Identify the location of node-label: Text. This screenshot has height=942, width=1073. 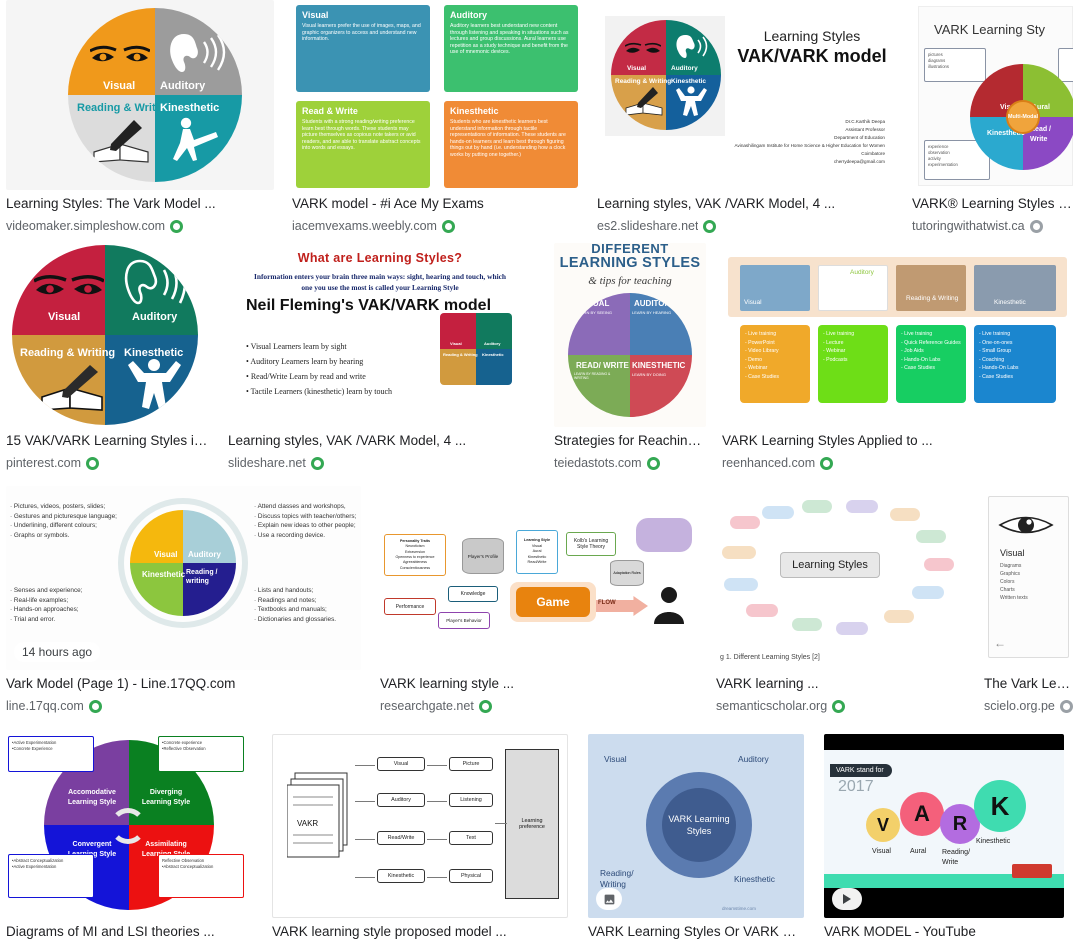
(471, 838).